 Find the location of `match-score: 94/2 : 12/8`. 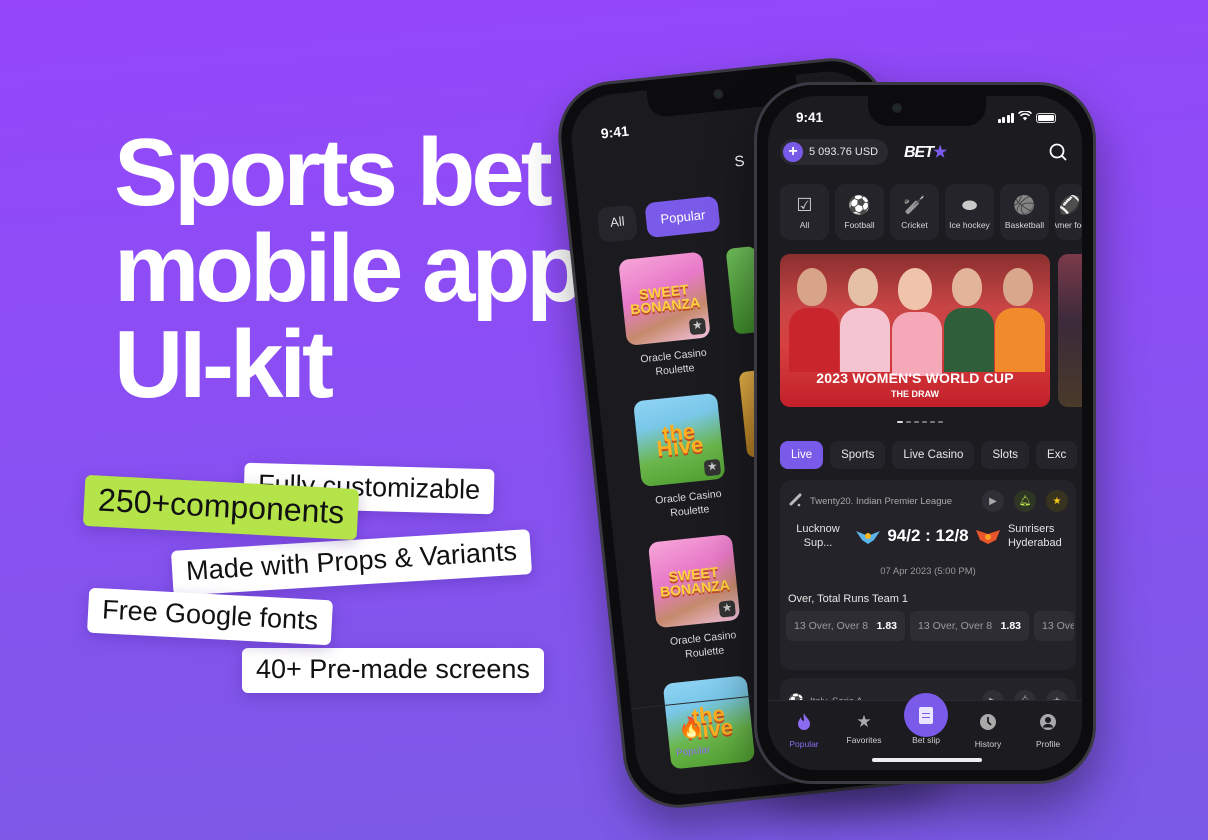

match-score: 94/2 : 12/8 is located at coordinates (928, 535).